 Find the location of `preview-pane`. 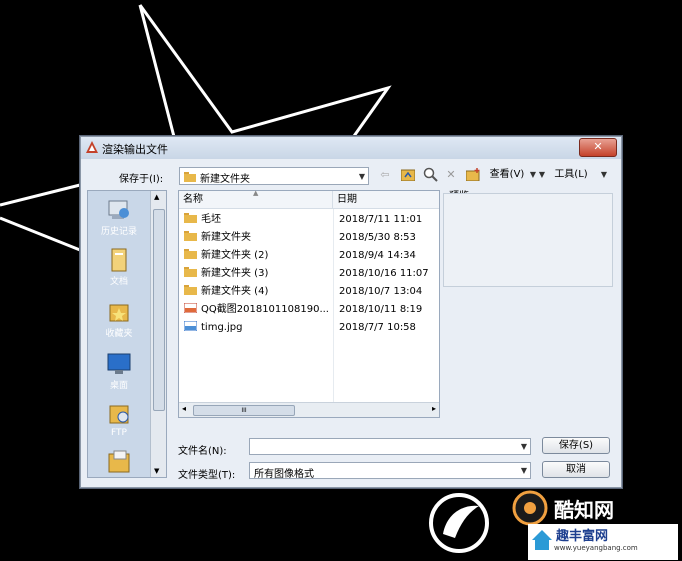

preview-pane is located at coordinates (528, 240).